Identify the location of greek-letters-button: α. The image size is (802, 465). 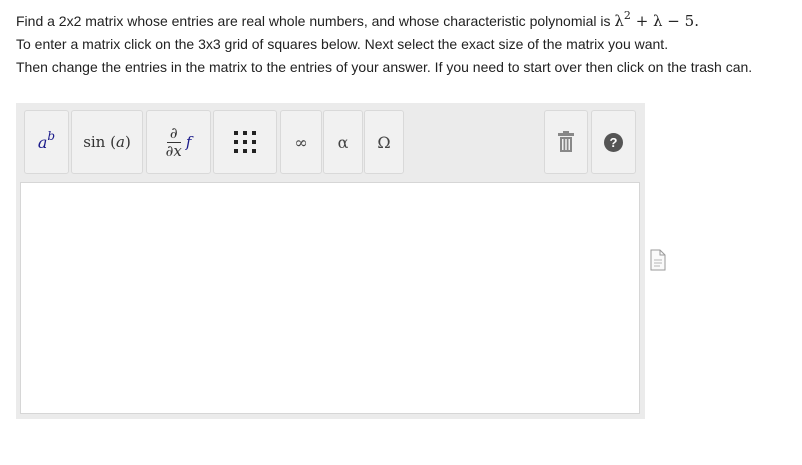
(343, 142).